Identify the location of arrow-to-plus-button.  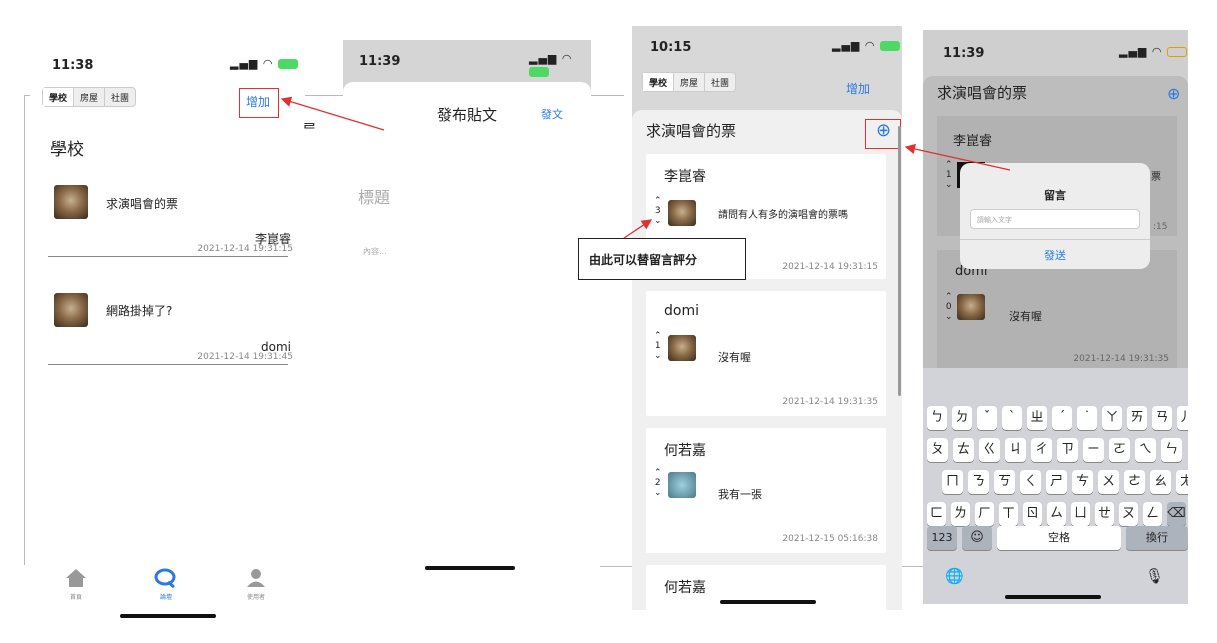
(957, 157).